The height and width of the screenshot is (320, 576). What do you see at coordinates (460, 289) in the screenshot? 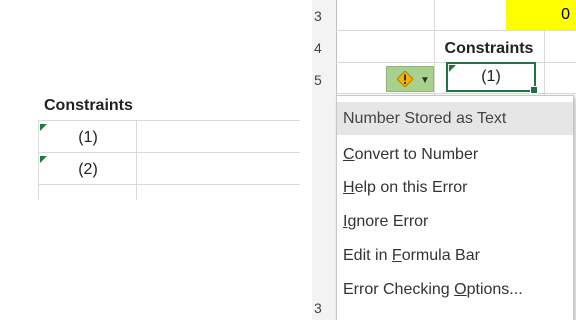
I see `menu-accelerator: O` at bounding box center [460, 289].